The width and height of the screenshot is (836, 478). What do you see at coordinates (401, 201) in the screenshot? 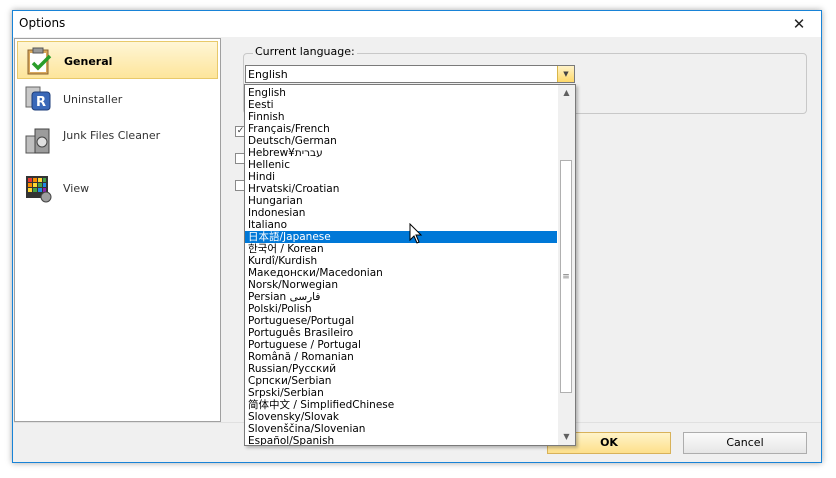
I see `language-option: Hungarian` at bounding box center [401, 201].